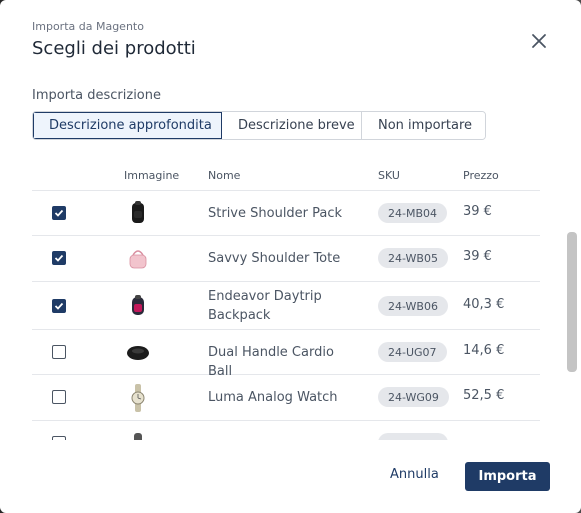 The width and height of the screenshot is (581, 513). I want to click on product-thumbnail-icon, so click(138, 434).